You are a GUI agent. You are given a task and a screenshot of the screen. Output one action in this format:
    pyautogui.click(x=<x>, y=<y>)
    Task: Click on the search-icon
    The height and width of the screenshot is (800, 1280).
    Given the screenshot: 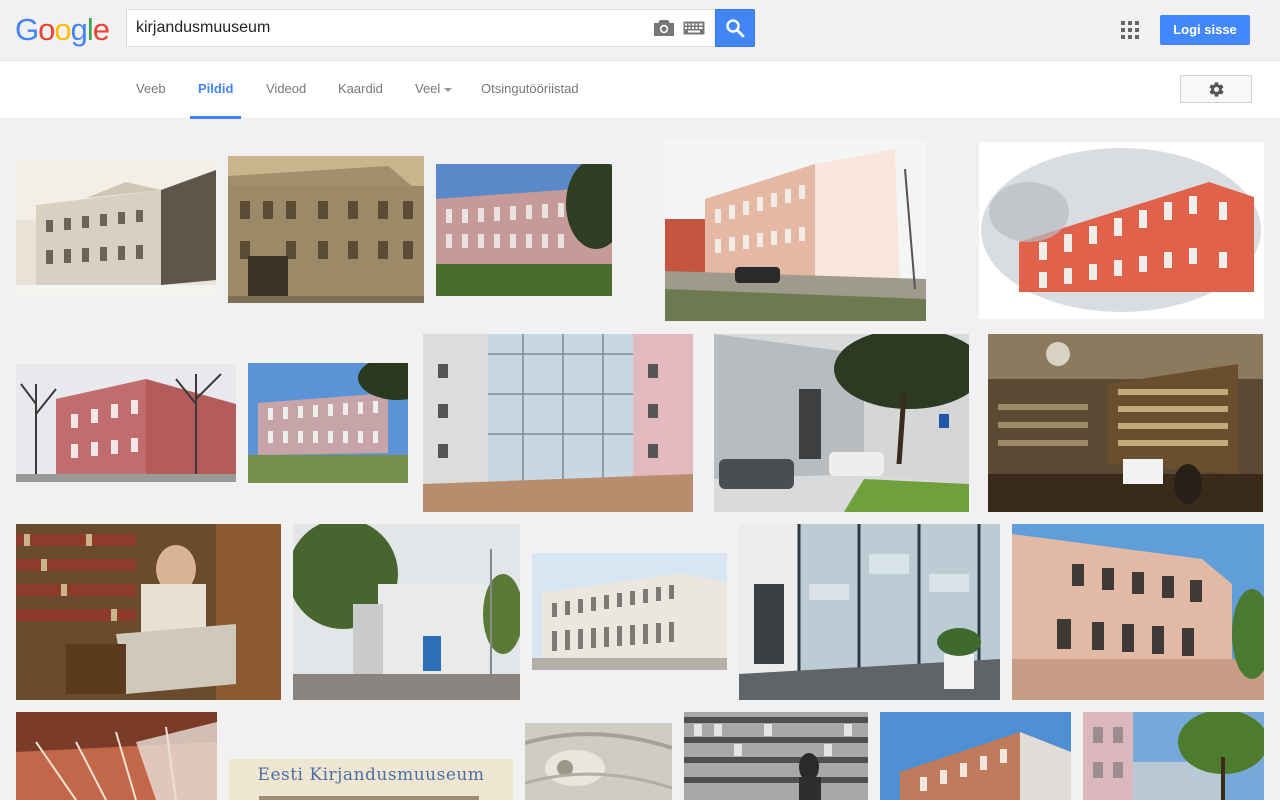 What is the action you would take?
    pyautogui.click(x=735, y=28)
    